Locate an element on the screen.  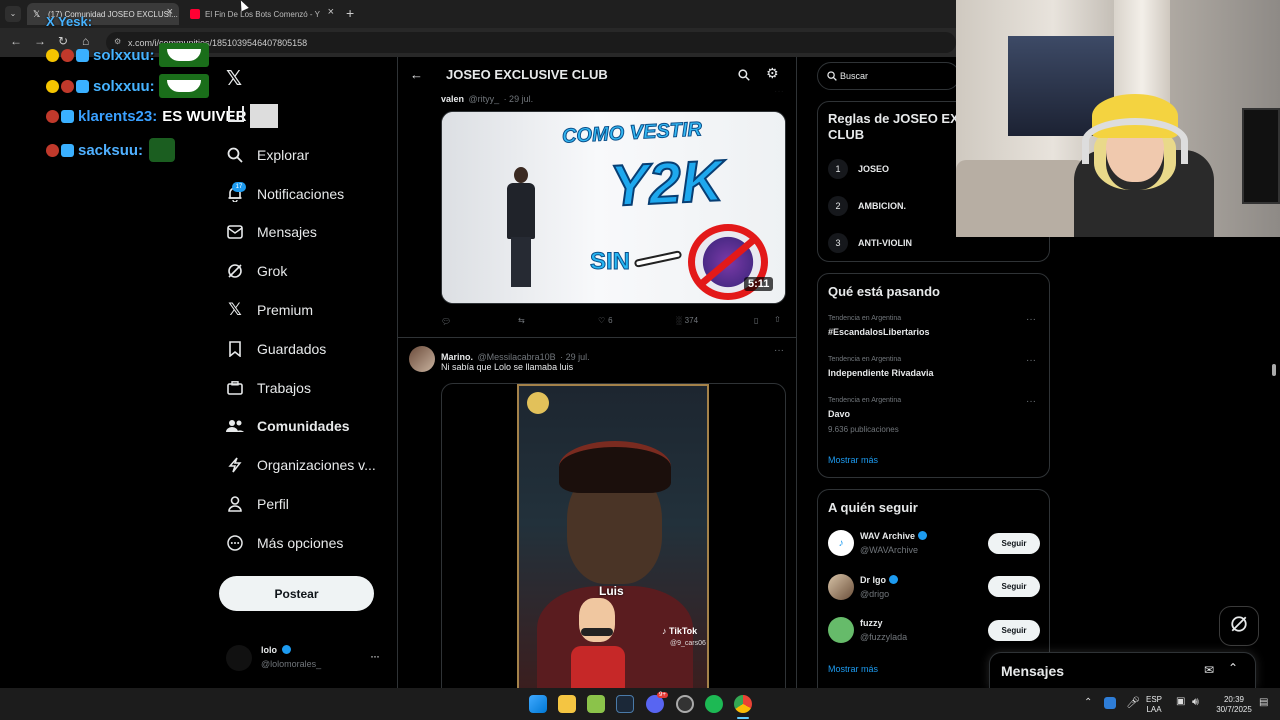
notification-center-icon: ▤ is located at coordinates (1263, 702).